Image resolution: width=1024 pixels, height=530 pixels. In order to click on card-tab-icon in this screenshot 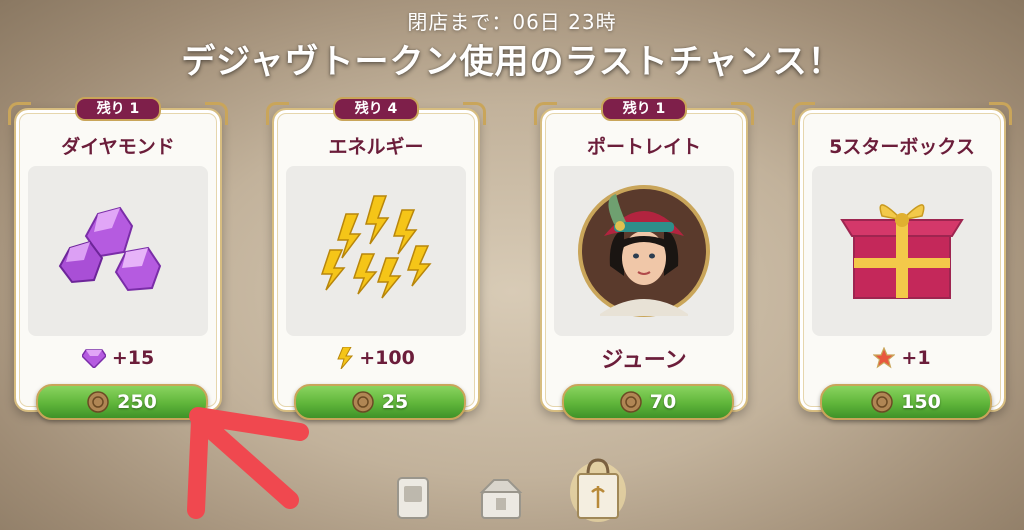, I will do `click(413, 498)`.